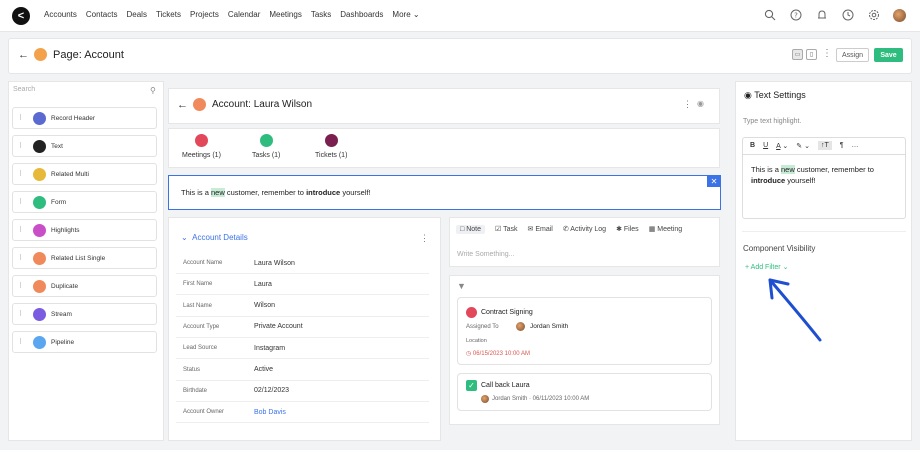  What do you see at coordinates (687, 104) in the screenshot?
I see `record-options-icon: ⋮` at bounding box center [687, 104].